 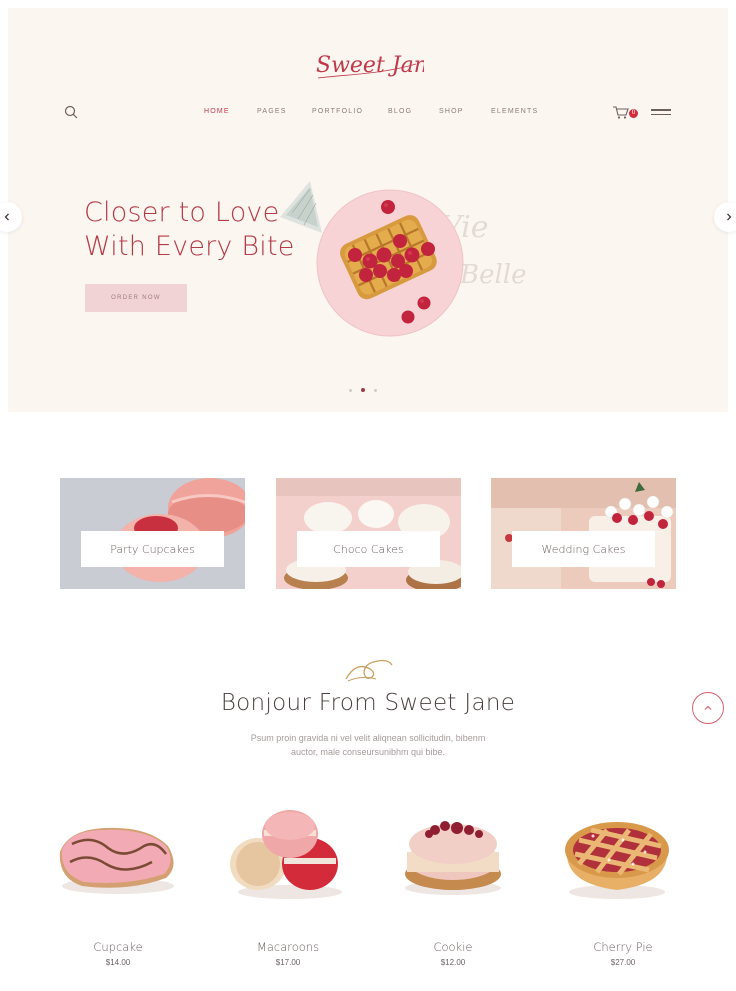 What do you see at coordinates (118, 962) in the screenshot?
I see `product-price: $14.00` at bounding box center [118, 962].